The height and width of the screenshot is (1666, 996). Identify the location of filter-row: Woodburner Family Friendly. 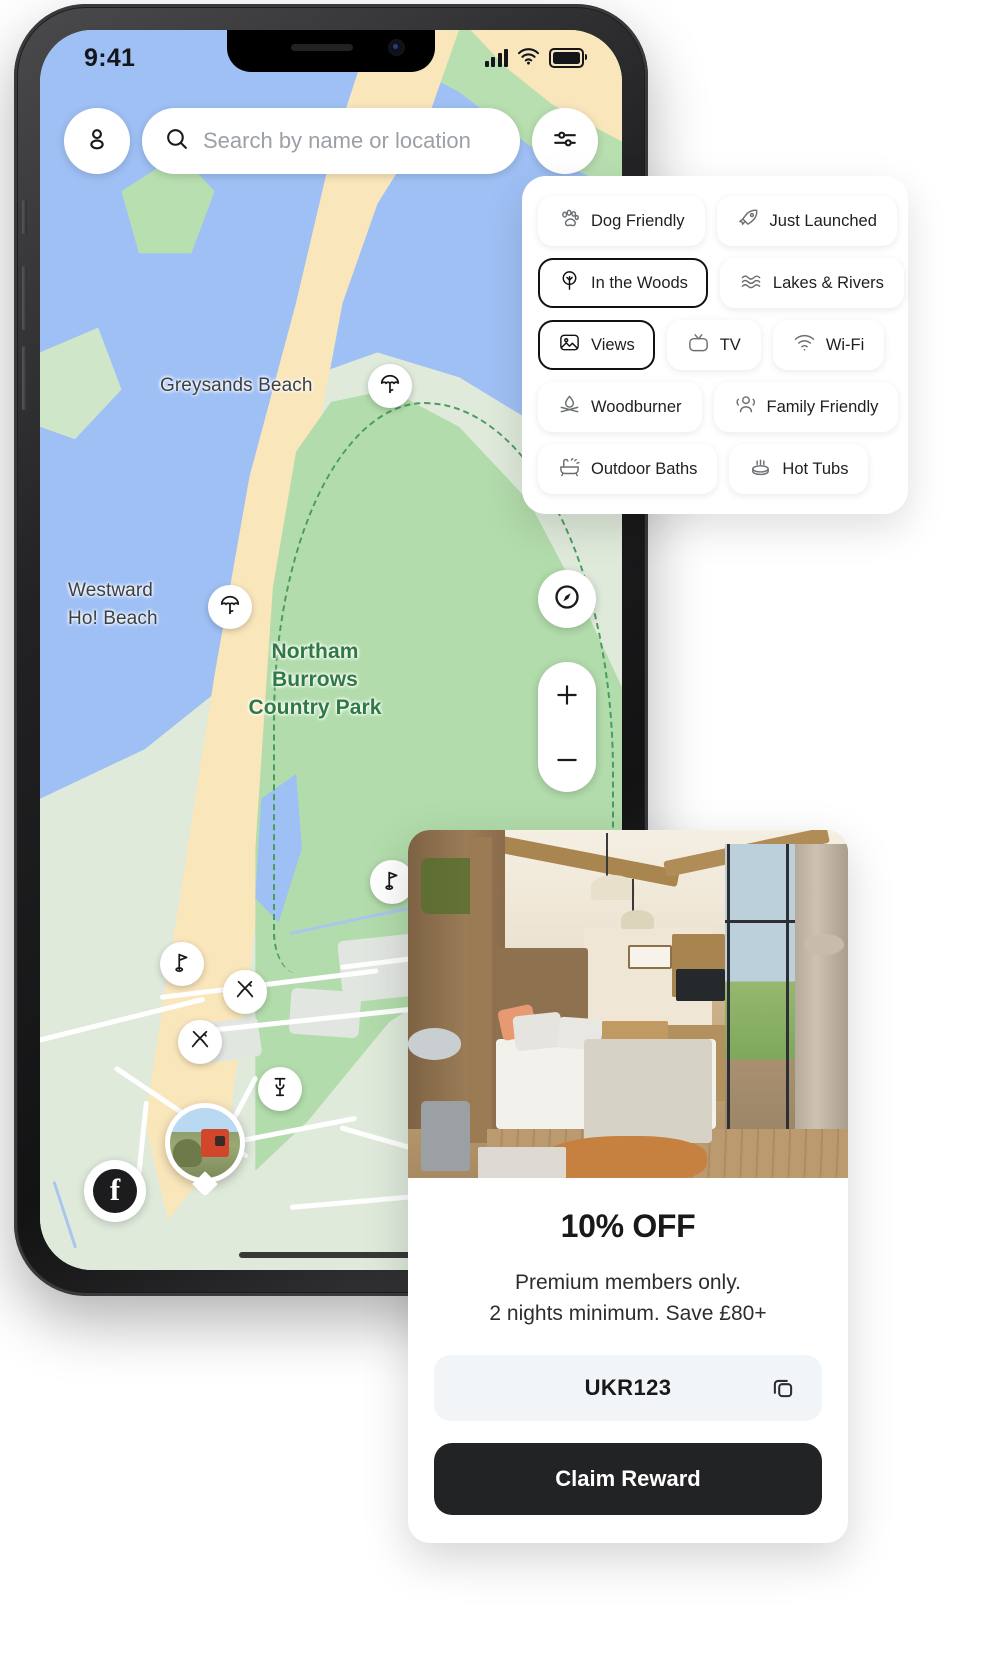
(718, 407).